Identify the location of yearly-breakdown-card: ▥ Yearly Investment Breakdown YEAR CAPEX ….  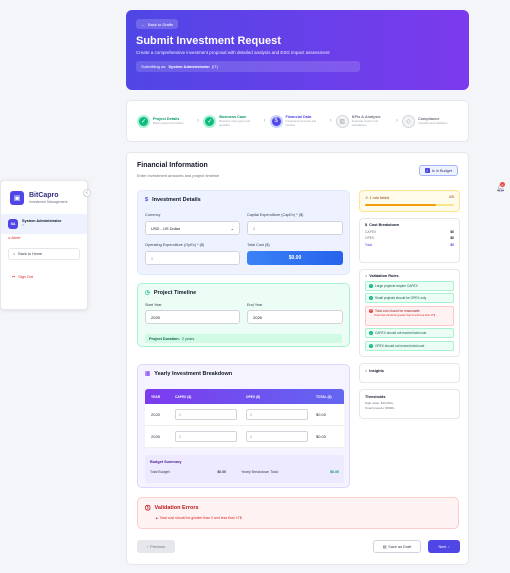
(243, 426).